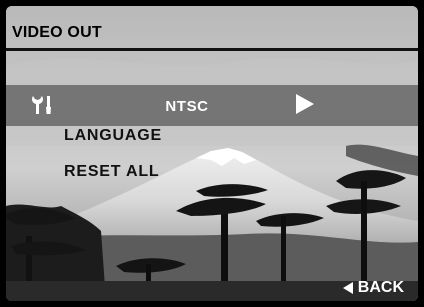 This screenshot has height=307, width=424. What do you see at coordinates (57, 32) in the screenshot?
I see `page-title: VIDEO OUT` at bounding box center [57, 32].